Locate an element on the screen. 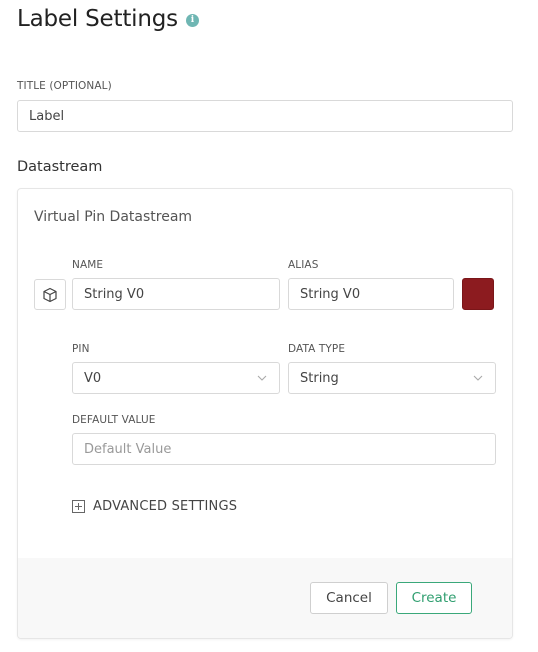 The height and width of the screenshot is (652, 538). pin-select-value: V0 is located at coordinates (93, 378).